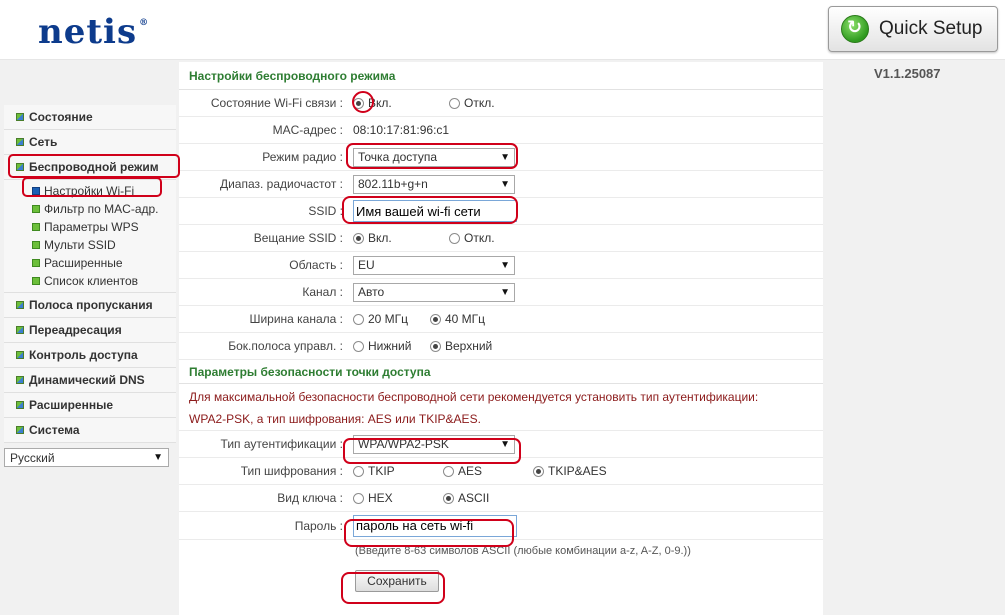 The width and height of the screenshot is (1005, 615). Describe the element at coordinates (281, 184) in the screenshot. I see `band-label: Диапаз. радиочастот :` at that location.